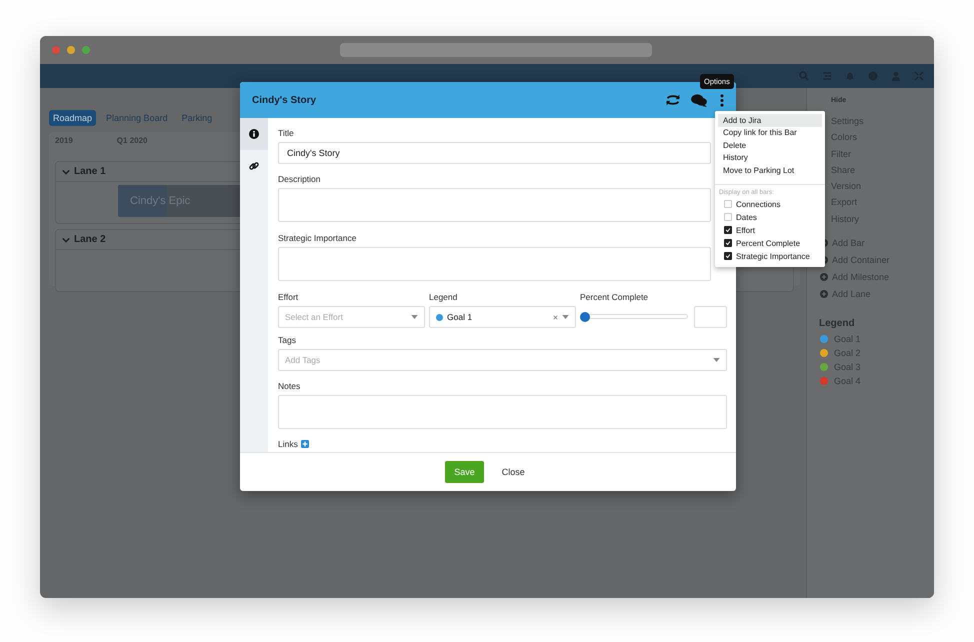  I want to click on field-label: Notes, so click(290, 386).